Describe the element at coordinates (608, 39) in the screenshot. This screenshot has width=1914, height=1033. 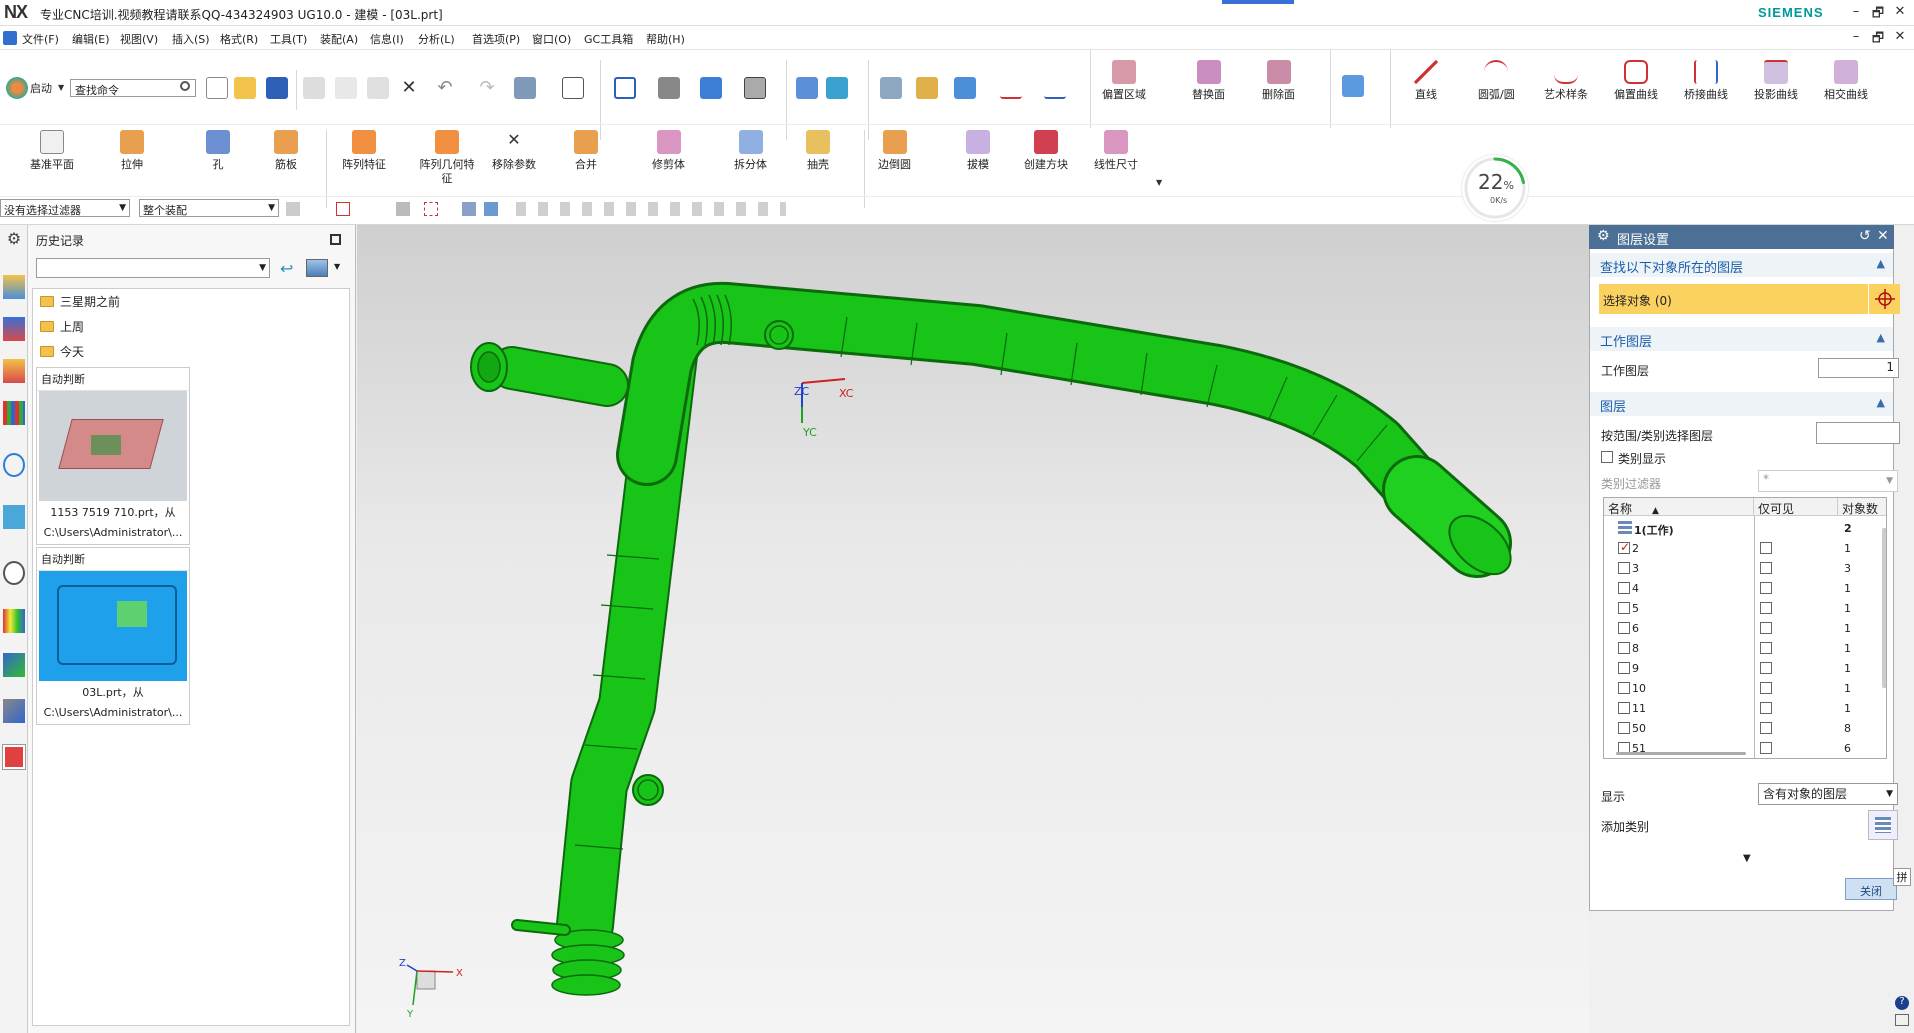
I see `menu-item-11: GC工具箱` at that location.